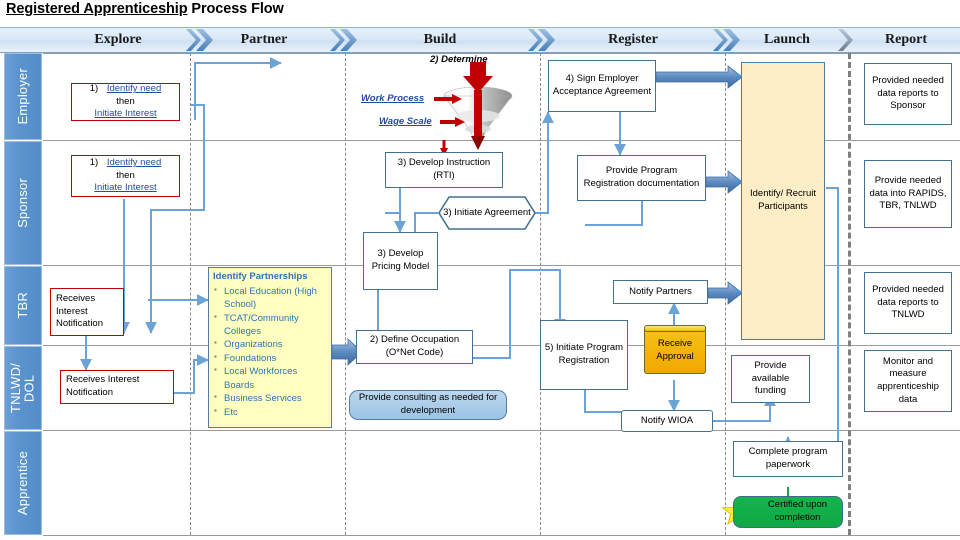  I want to click on sponsor-identify-then: then, so click(125, 175).